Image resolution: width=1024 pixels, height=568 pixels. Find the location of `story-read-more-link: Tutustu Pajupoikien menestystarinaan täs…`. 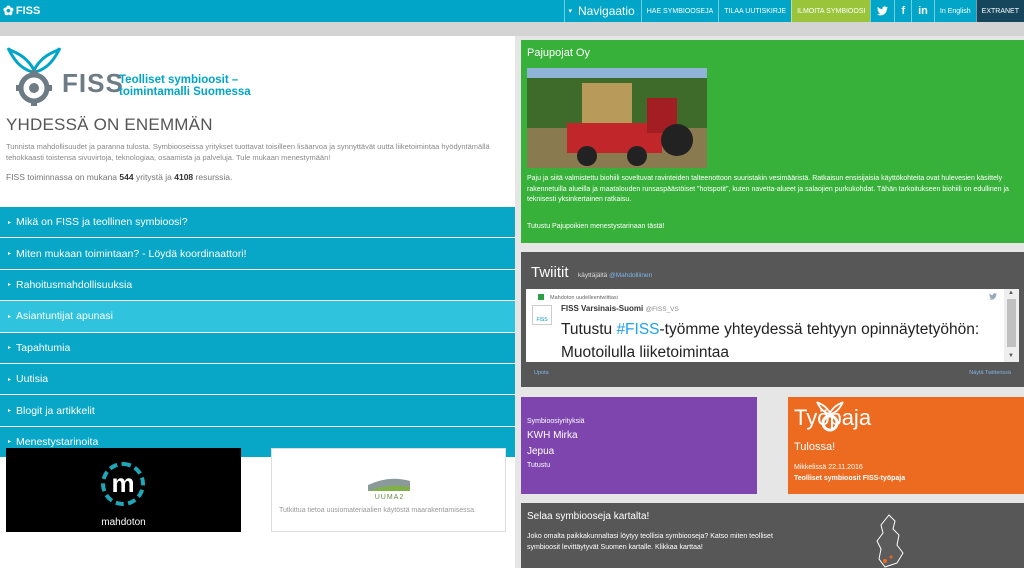

story-read-more-link: Tutustu Pajupoikien menestystarinaan täs… is located at coordinates (595, 226).